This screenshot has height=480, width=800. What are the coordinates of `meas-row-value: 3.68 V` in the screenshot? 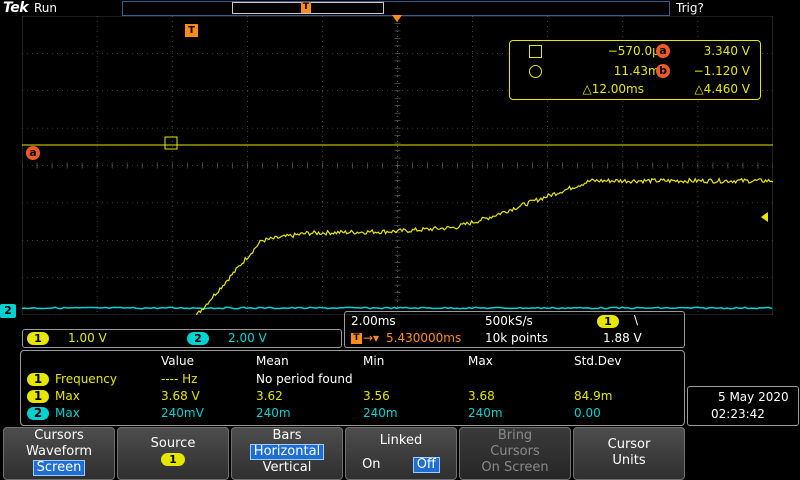 It's located at (180, 396).